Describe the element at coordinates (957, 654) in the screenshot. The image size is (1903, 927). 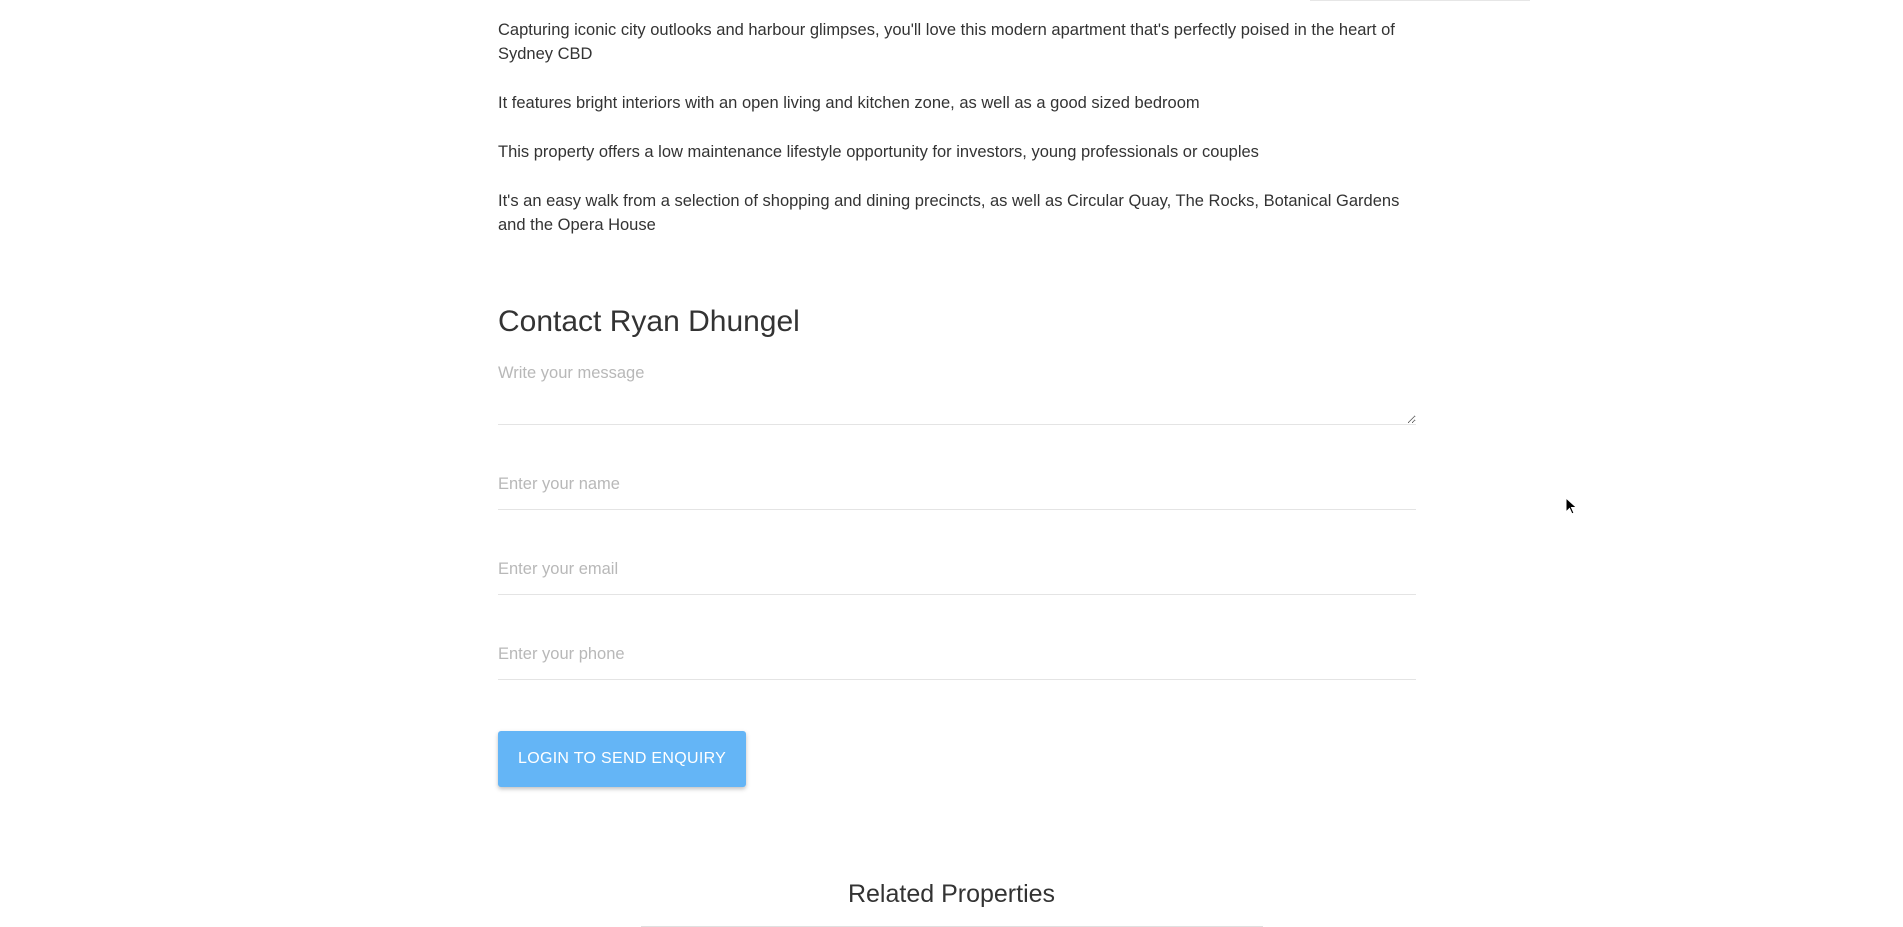
I see `phone-input` at that location.